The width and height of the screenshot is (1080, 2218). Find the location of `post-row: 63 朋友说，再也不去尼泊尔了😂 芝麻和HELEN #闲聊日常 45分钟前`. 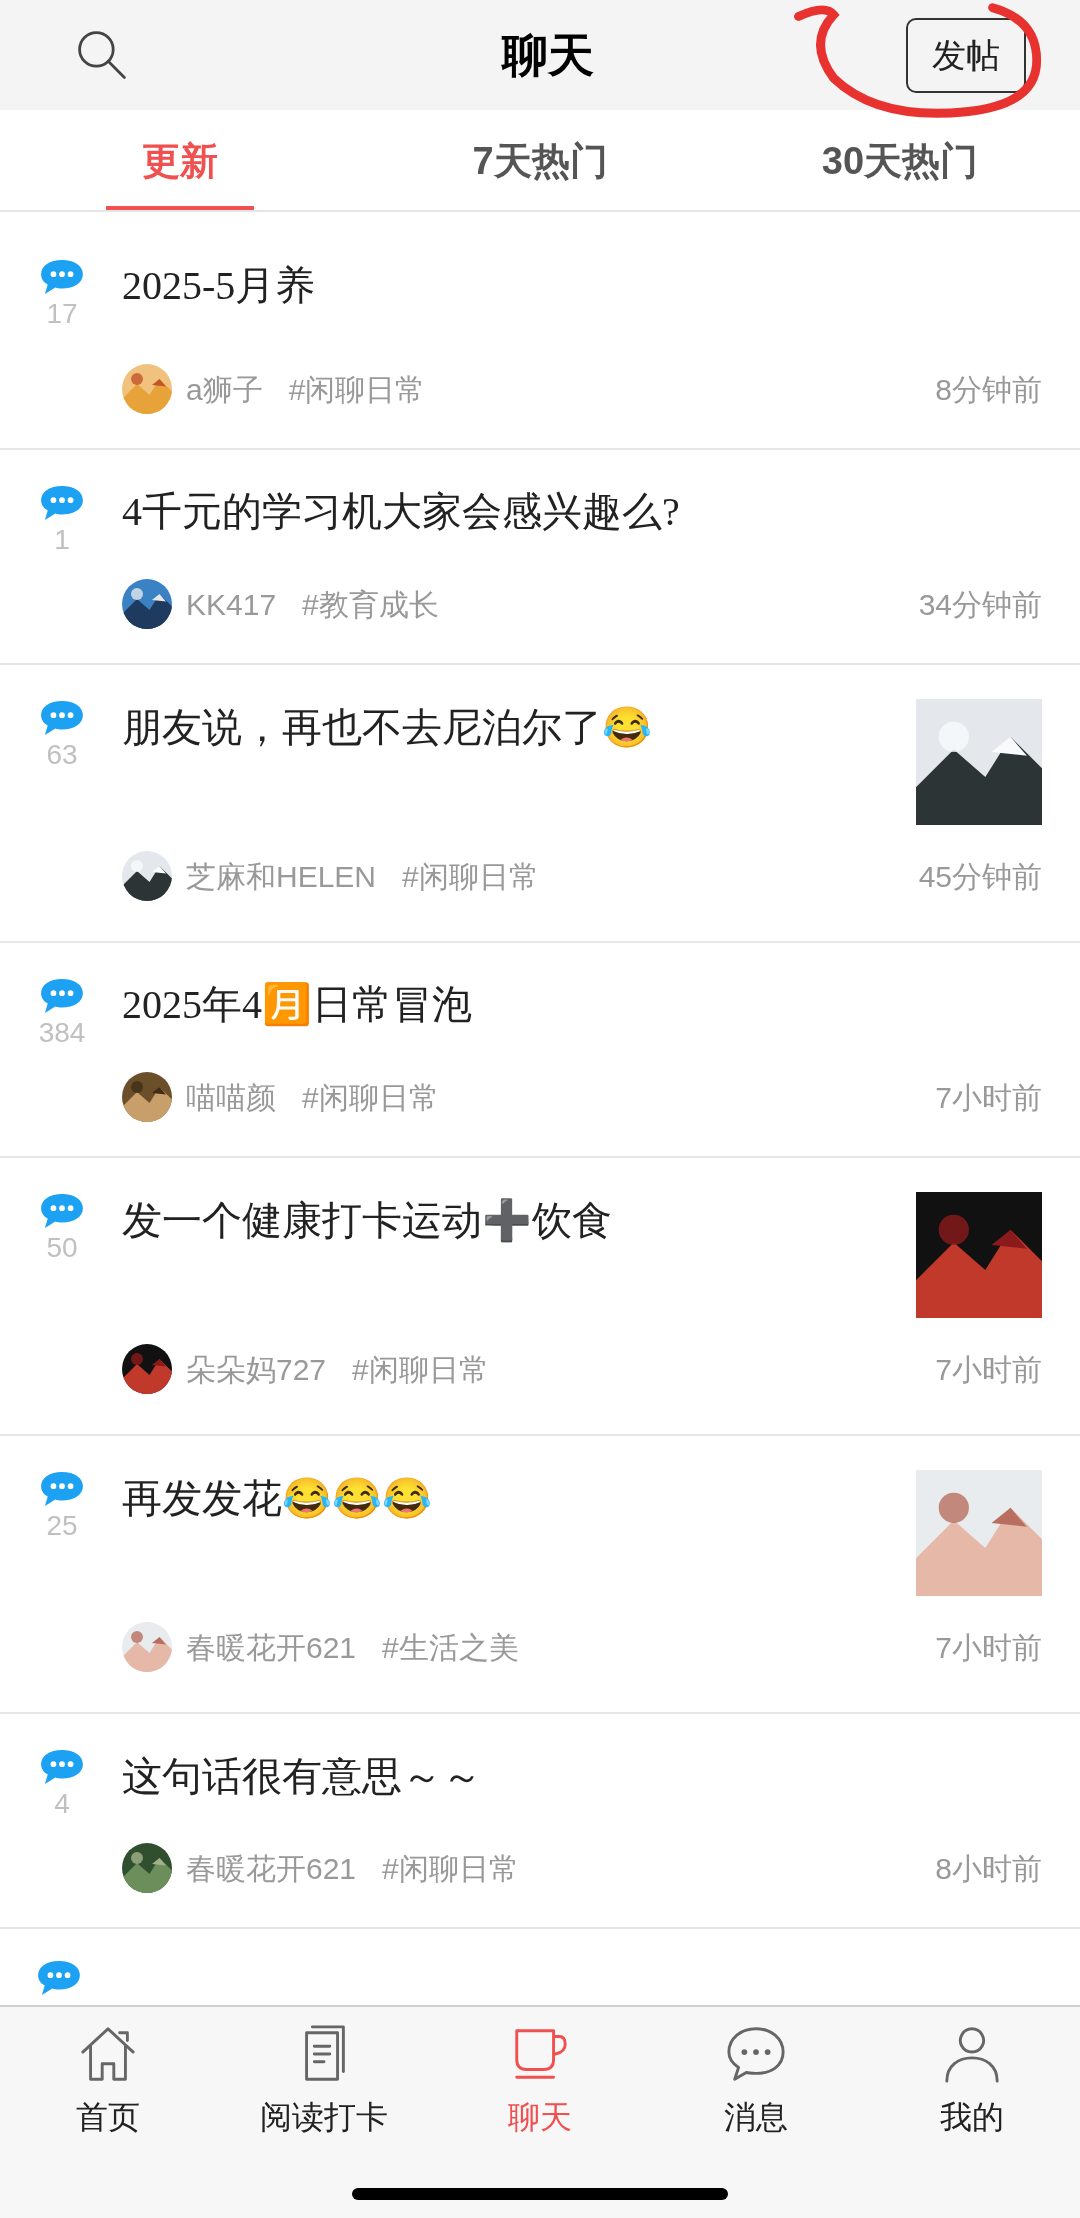

post-row: 63 朋友说，再也不去尼泊尔了😂 芝麻和HELEN #闲聊日常 45分钟前 is located at coordinates (540, 804).